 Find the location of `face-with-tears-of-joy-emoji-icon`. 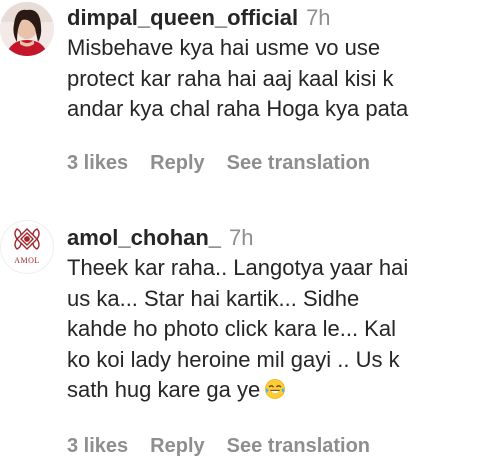

face-with-tears-of-joy-emoji-icon is located at coordinates (275, 389).